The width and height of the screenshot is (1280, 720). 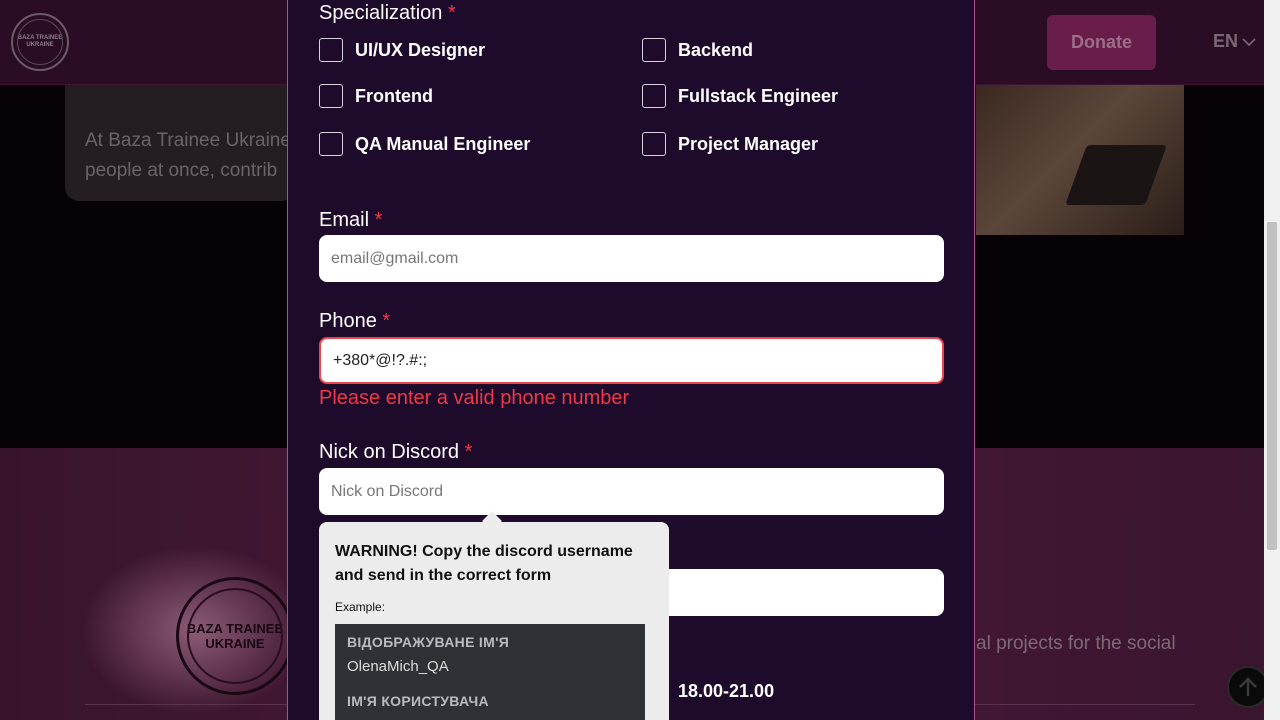 I want to click on scroll-to-top-button, so click(x=1248, y=687).